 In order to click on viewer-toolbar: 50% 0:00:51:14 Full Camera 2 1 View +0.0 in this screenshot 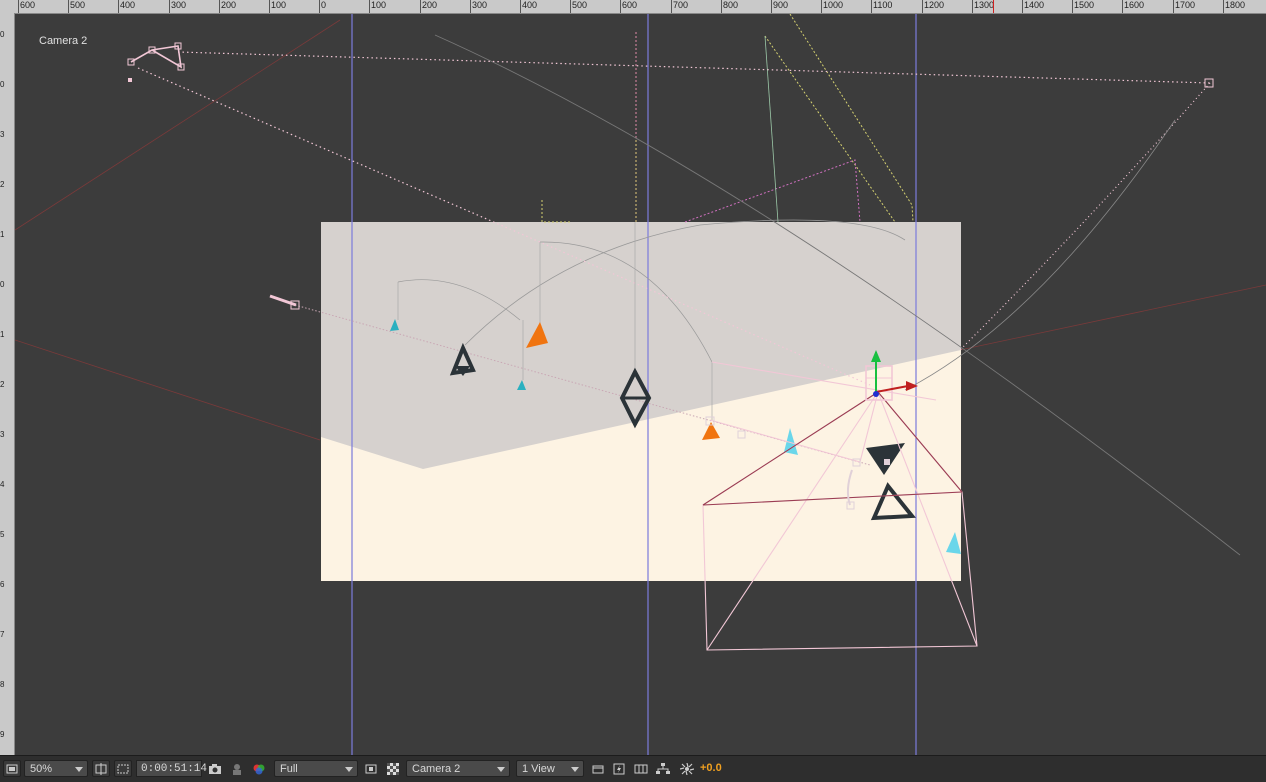, I will do `click(633, 768)`.